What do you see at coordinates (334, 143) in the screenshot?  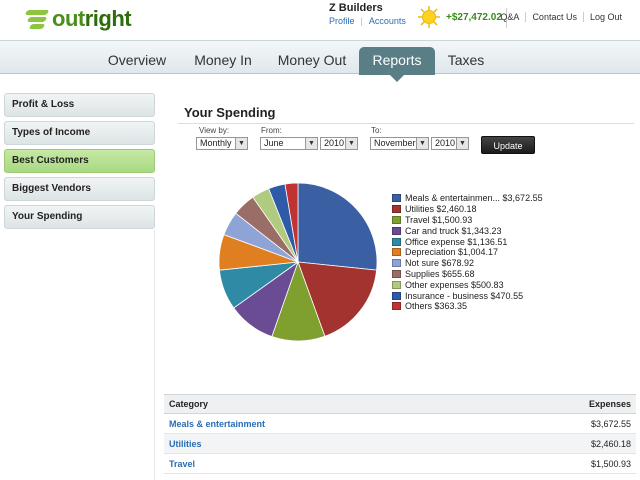 I see `from-year-value: 2010` at bounding box center [334, 143].